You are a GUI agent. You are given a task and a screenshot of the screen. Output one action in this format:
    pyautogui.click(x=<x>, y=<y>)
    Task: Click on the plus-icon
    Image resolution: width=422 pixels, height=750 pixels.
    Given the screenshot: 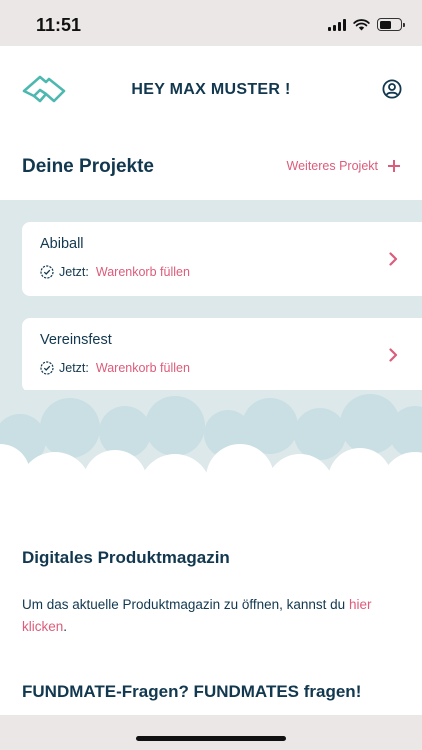 What is the action you would take?
    pyautogui.click(x=394, y=166)
    